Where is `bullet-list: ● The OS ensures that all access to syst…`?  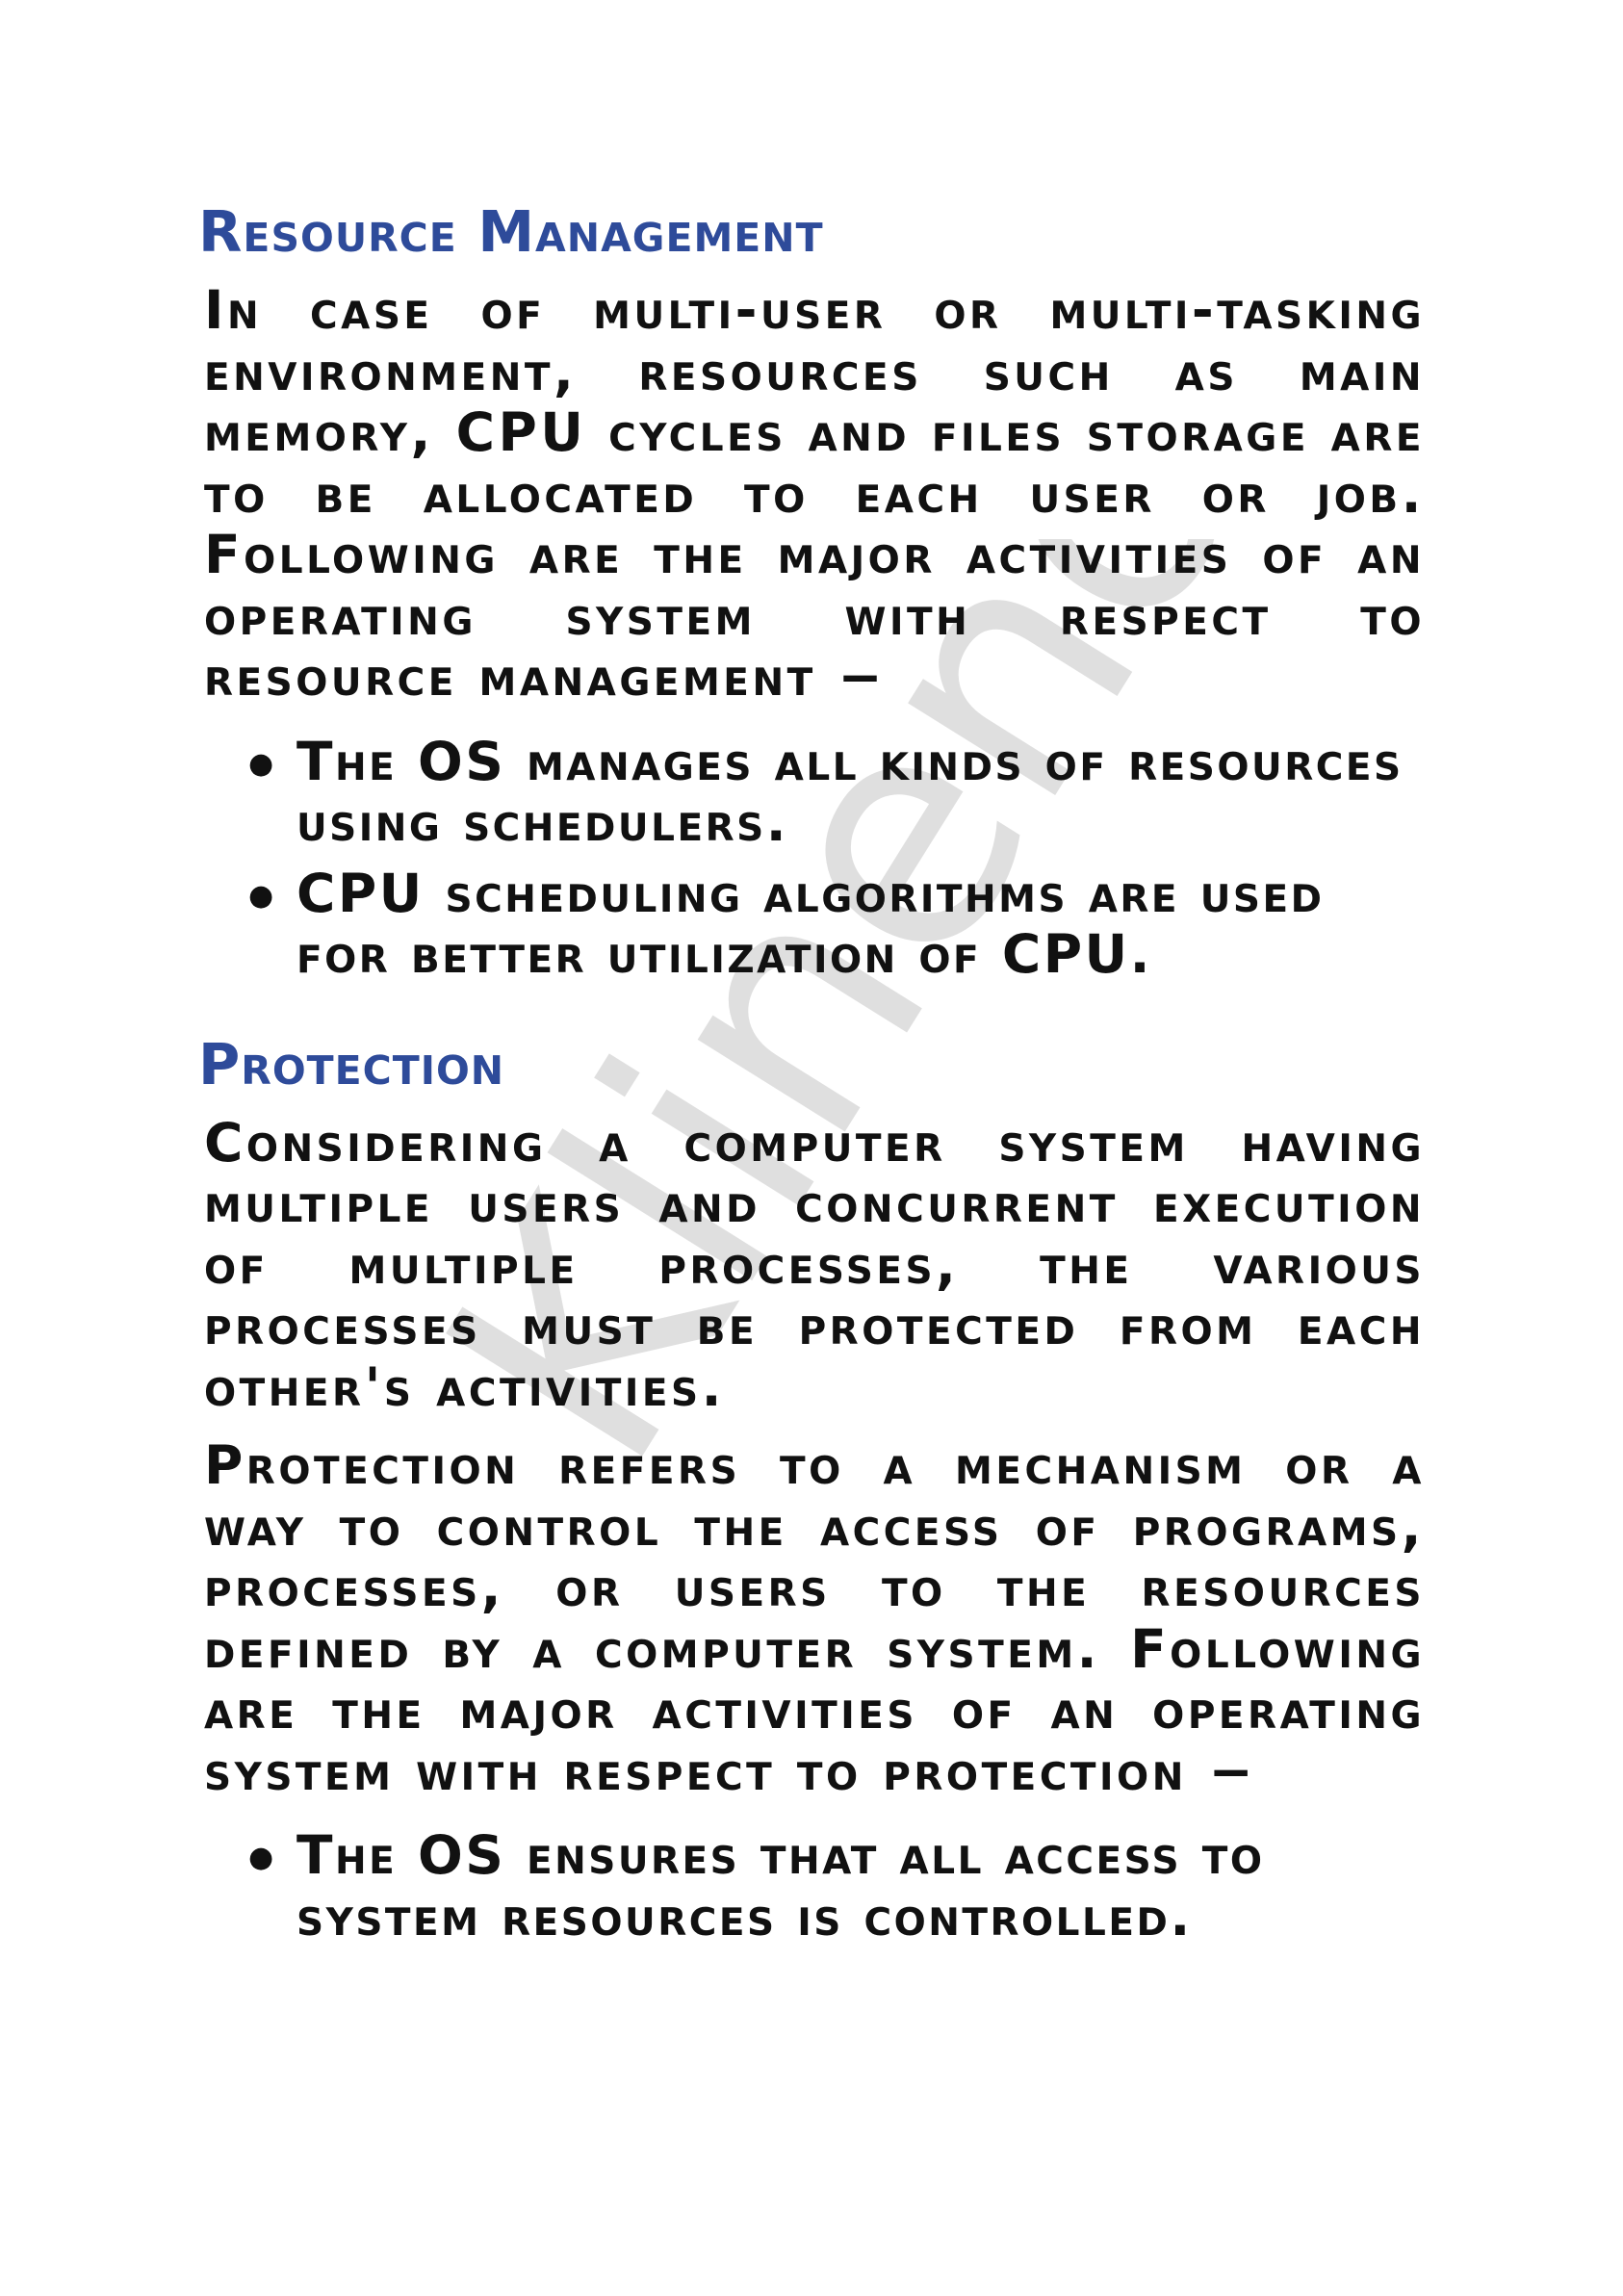 bullet-list: ● The OS ensures that all access to syst… is located at coordinates (814, 1886).